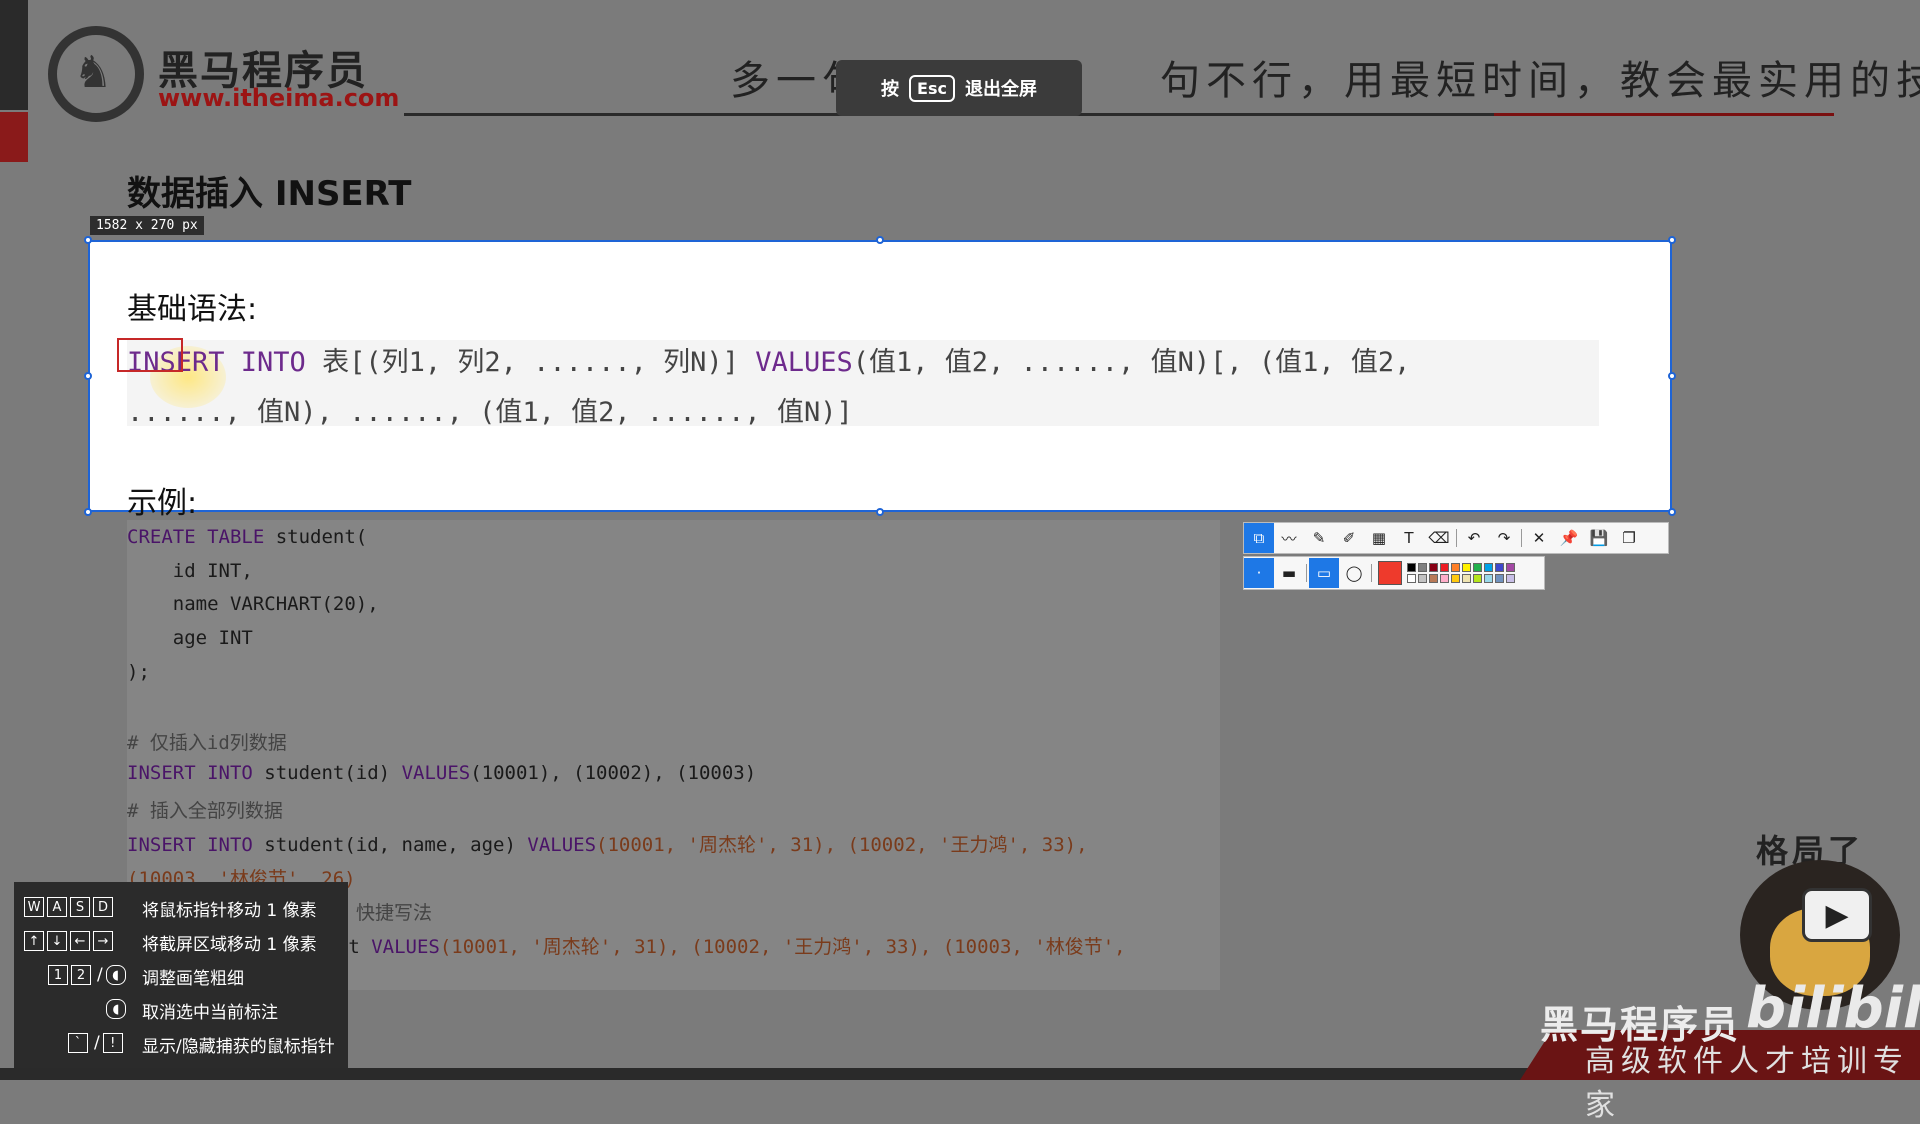  What do you see at coordinates (57, 941) in the screenshot?
I see `key-cap: ↓` at bounding box center [57, 941].